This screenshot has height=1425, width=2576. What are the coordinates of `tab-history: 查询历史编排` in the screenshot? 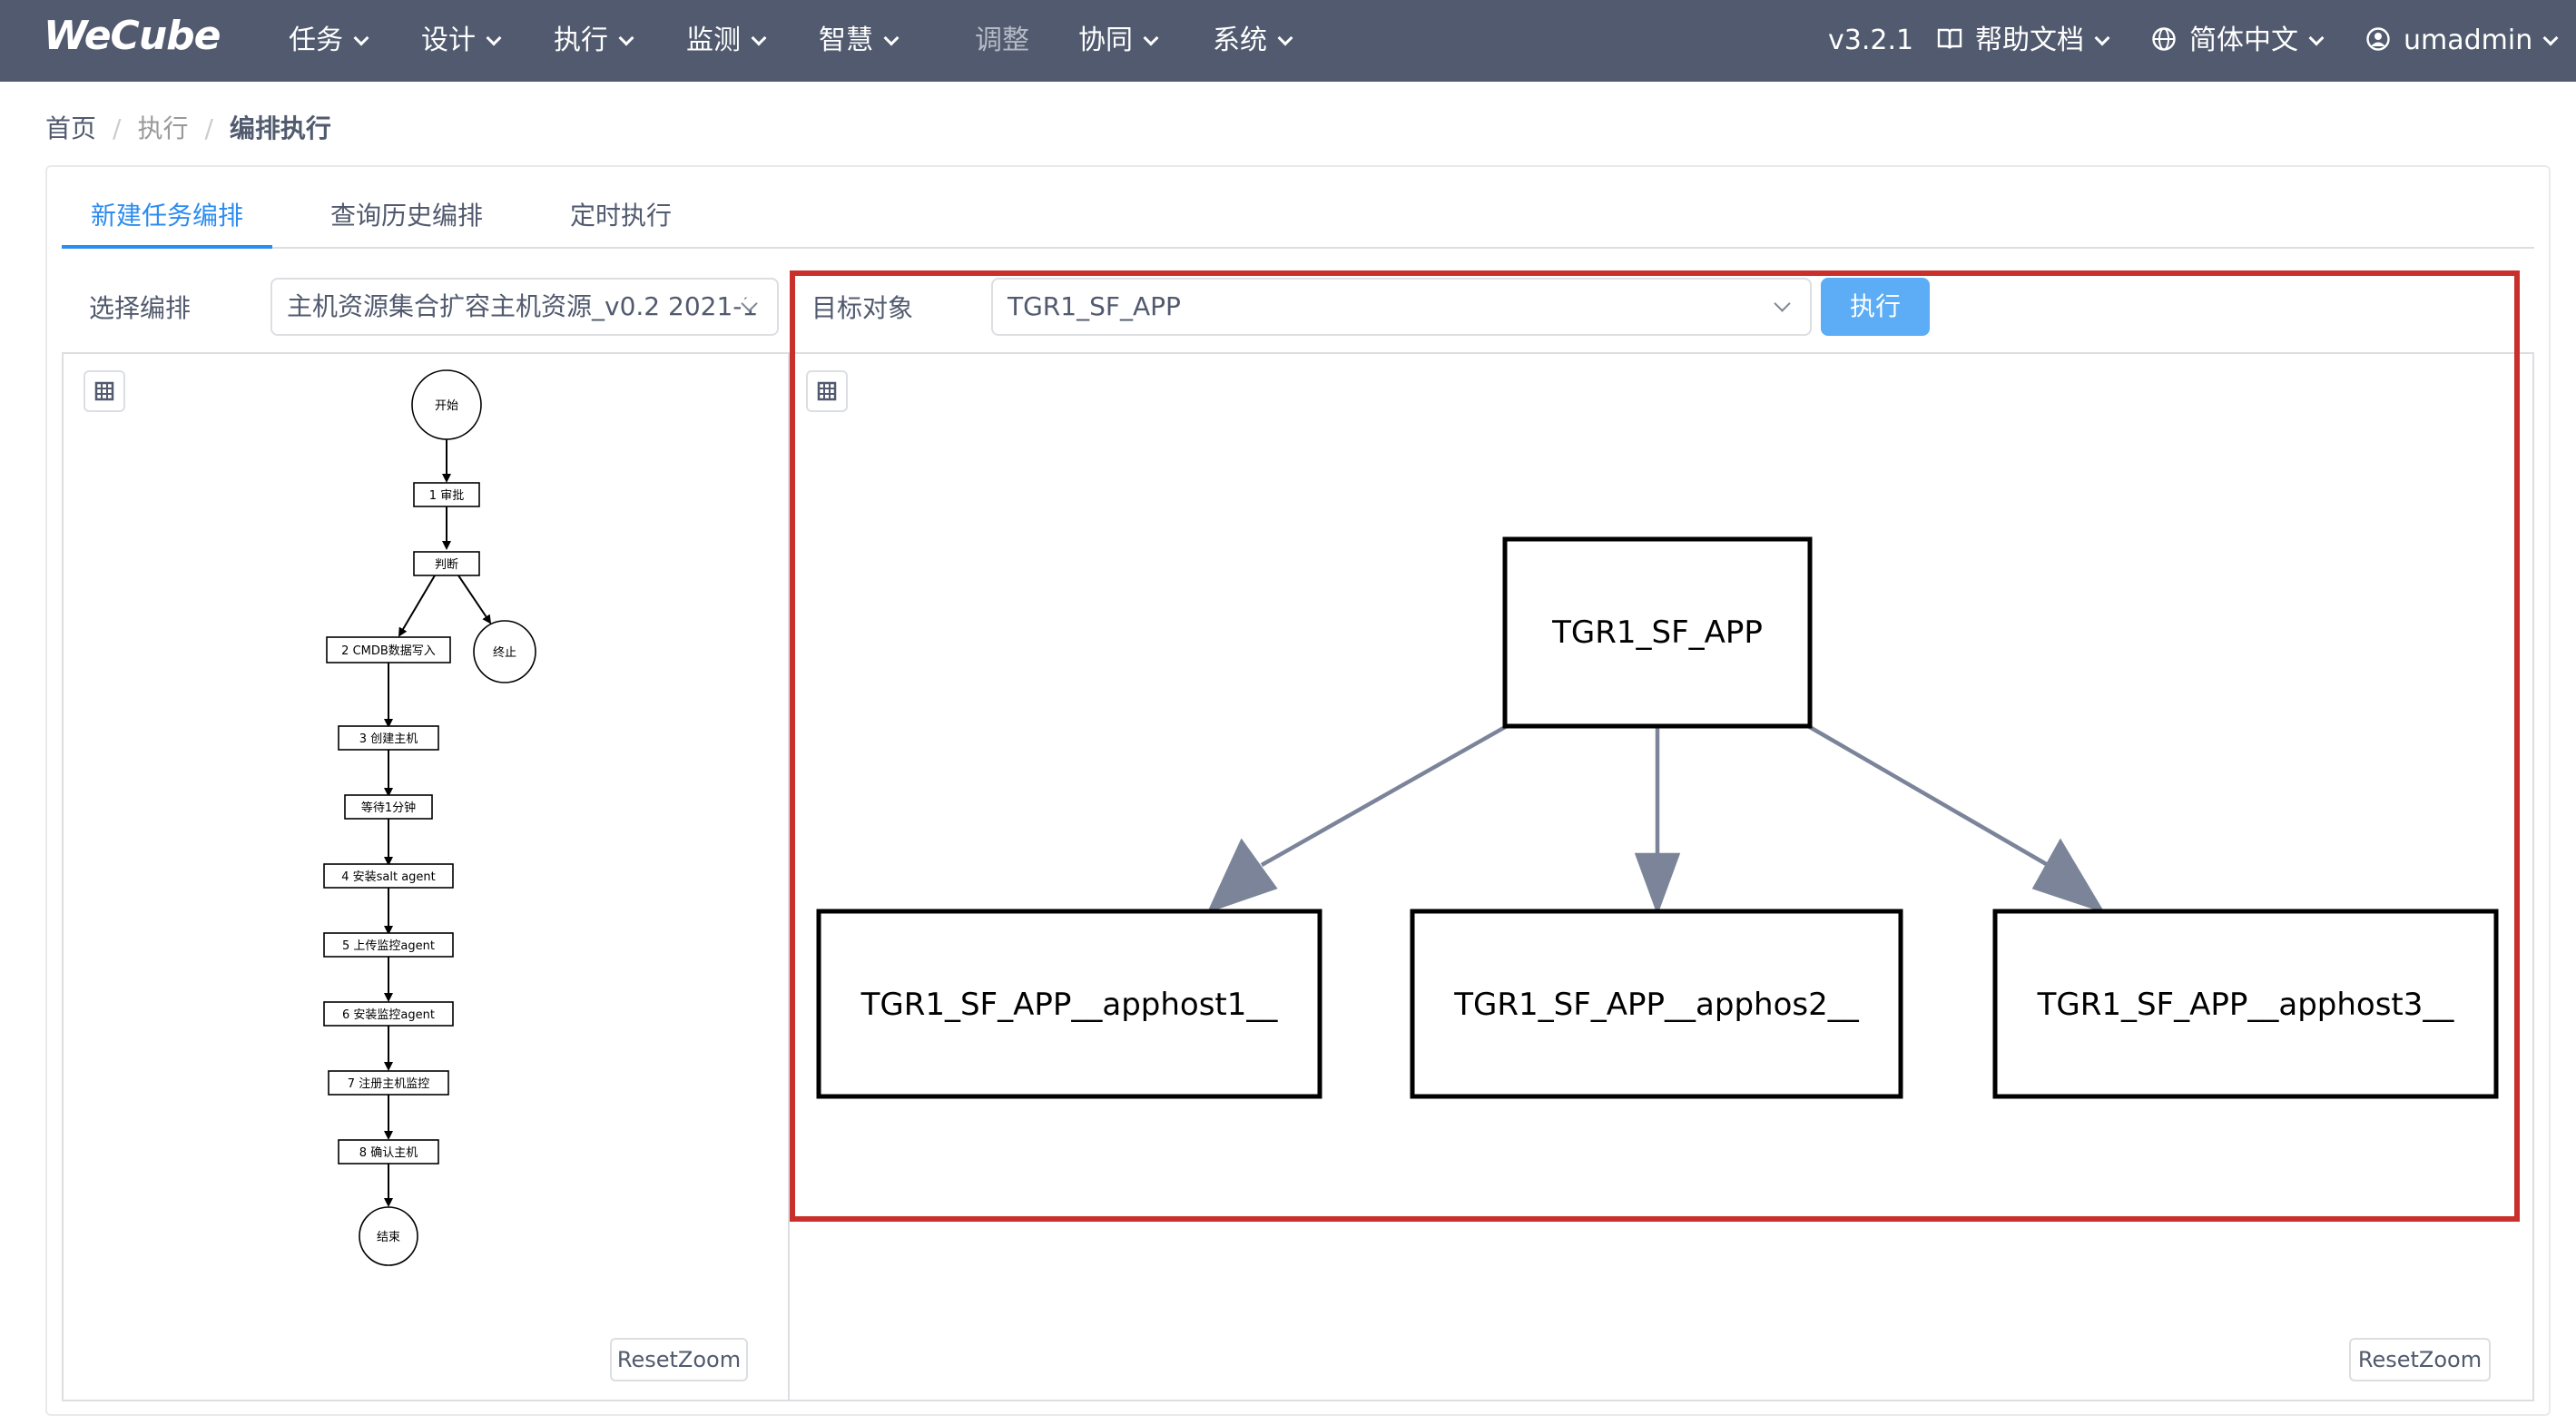 It's located at (406, 214).